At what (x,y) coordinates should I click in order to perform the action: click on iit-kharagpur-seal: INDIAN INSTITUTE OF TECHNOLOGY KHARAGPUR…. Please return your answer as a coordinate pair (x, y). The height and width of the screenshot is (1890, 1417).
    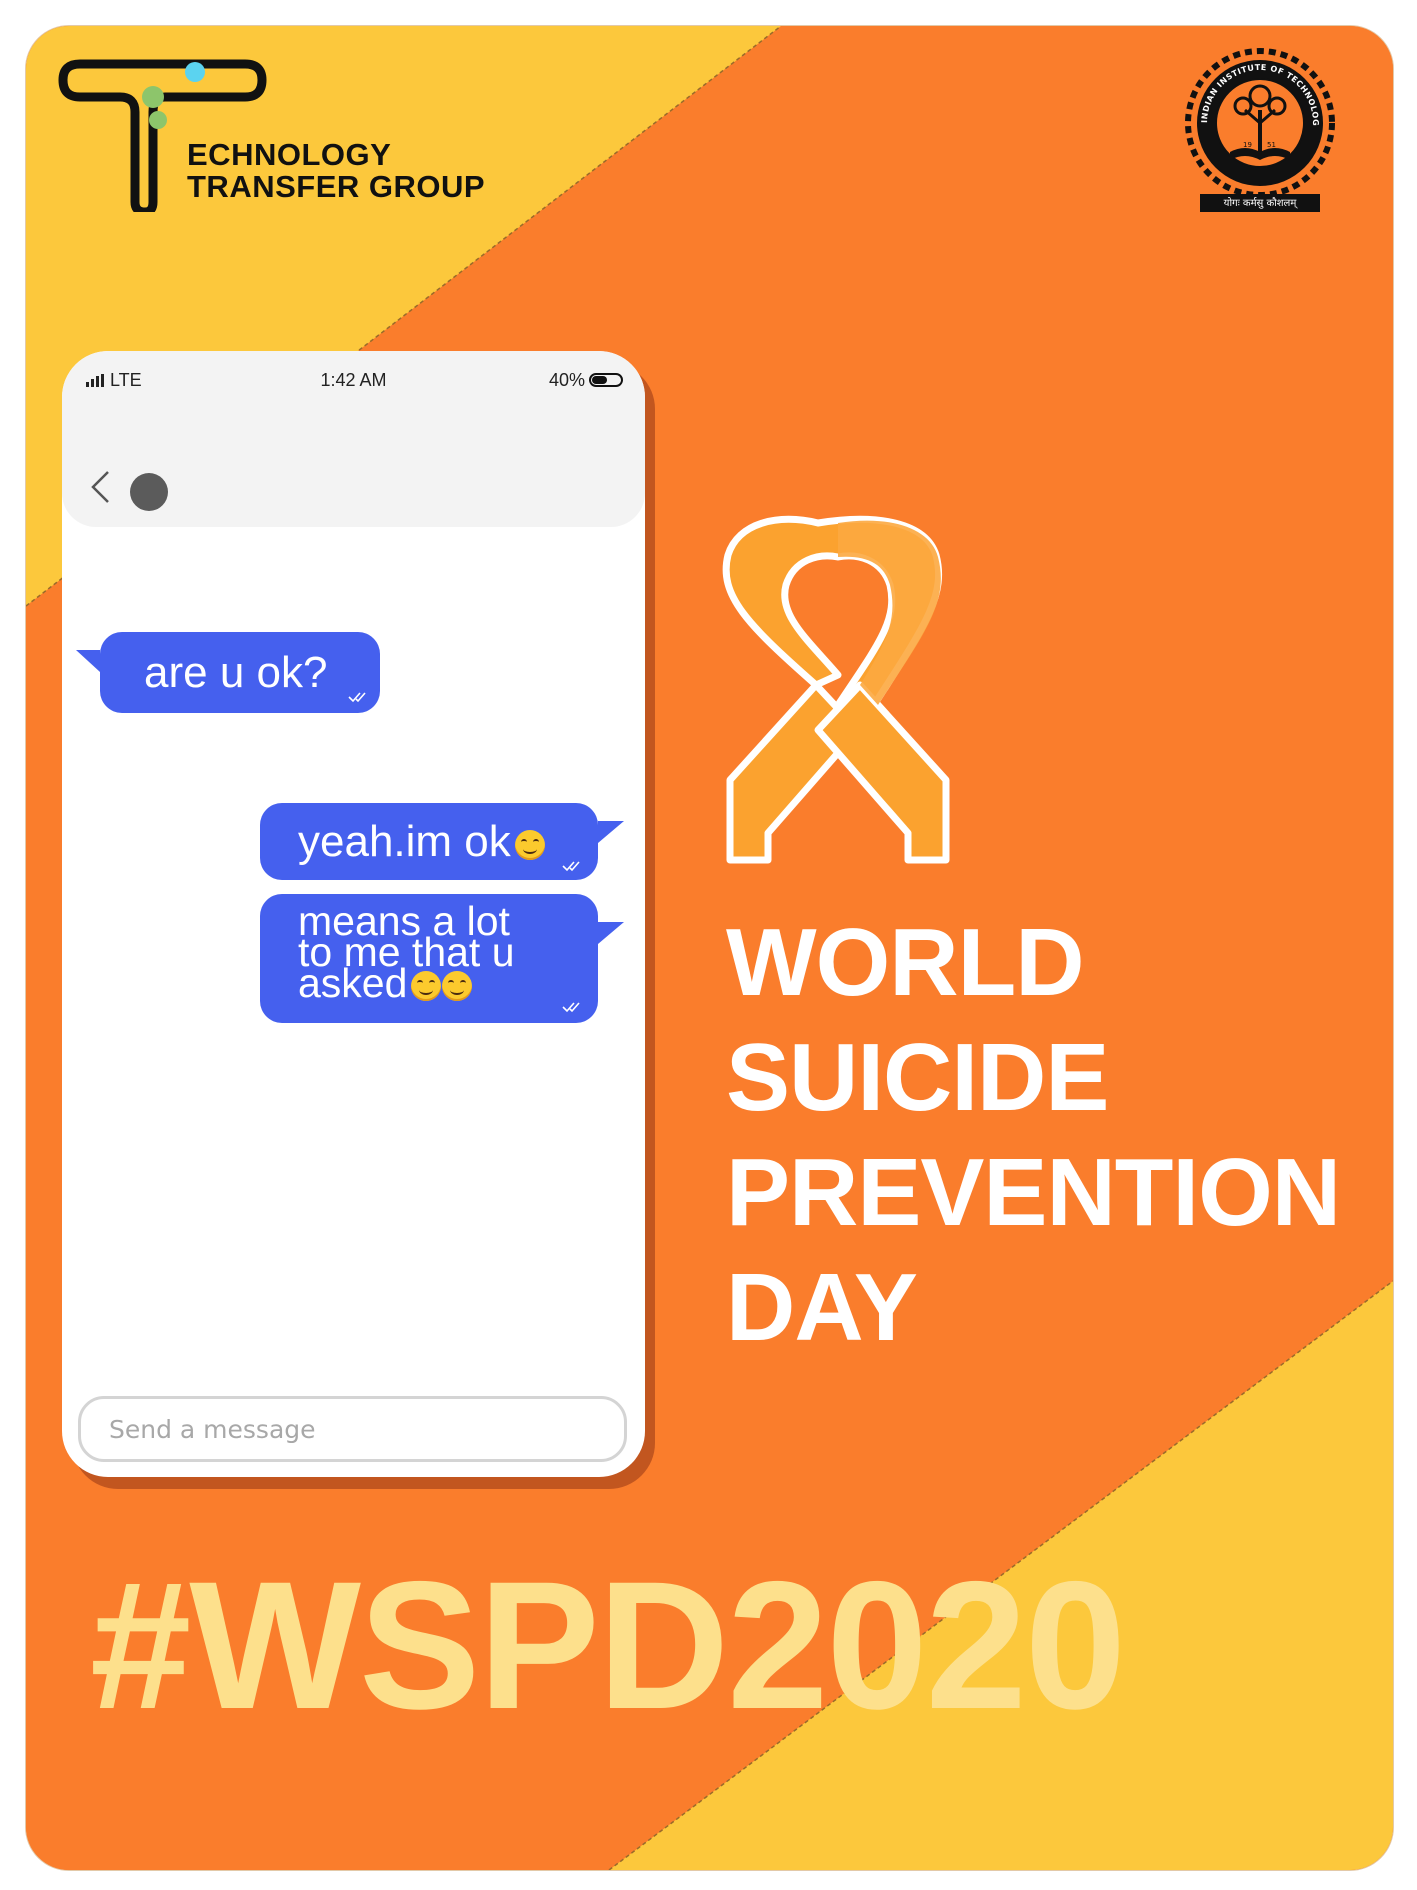
    Looking at the image, I should click on (1260, 131).